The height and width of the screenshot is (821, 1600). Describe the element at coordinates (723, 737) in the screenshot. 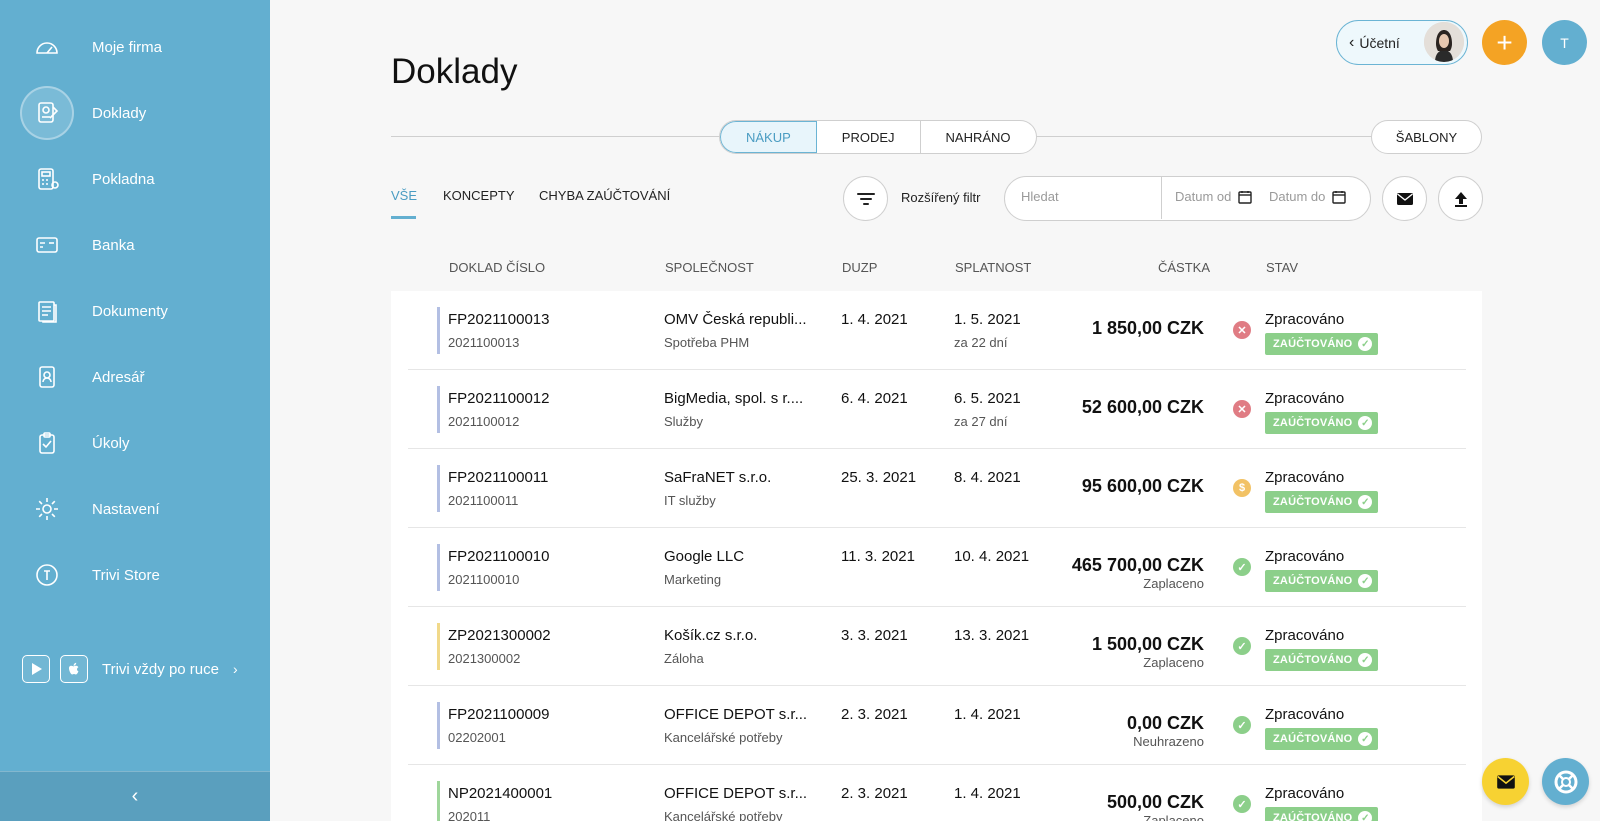

I see `document-category: Kancelářské potřeby` at that location.